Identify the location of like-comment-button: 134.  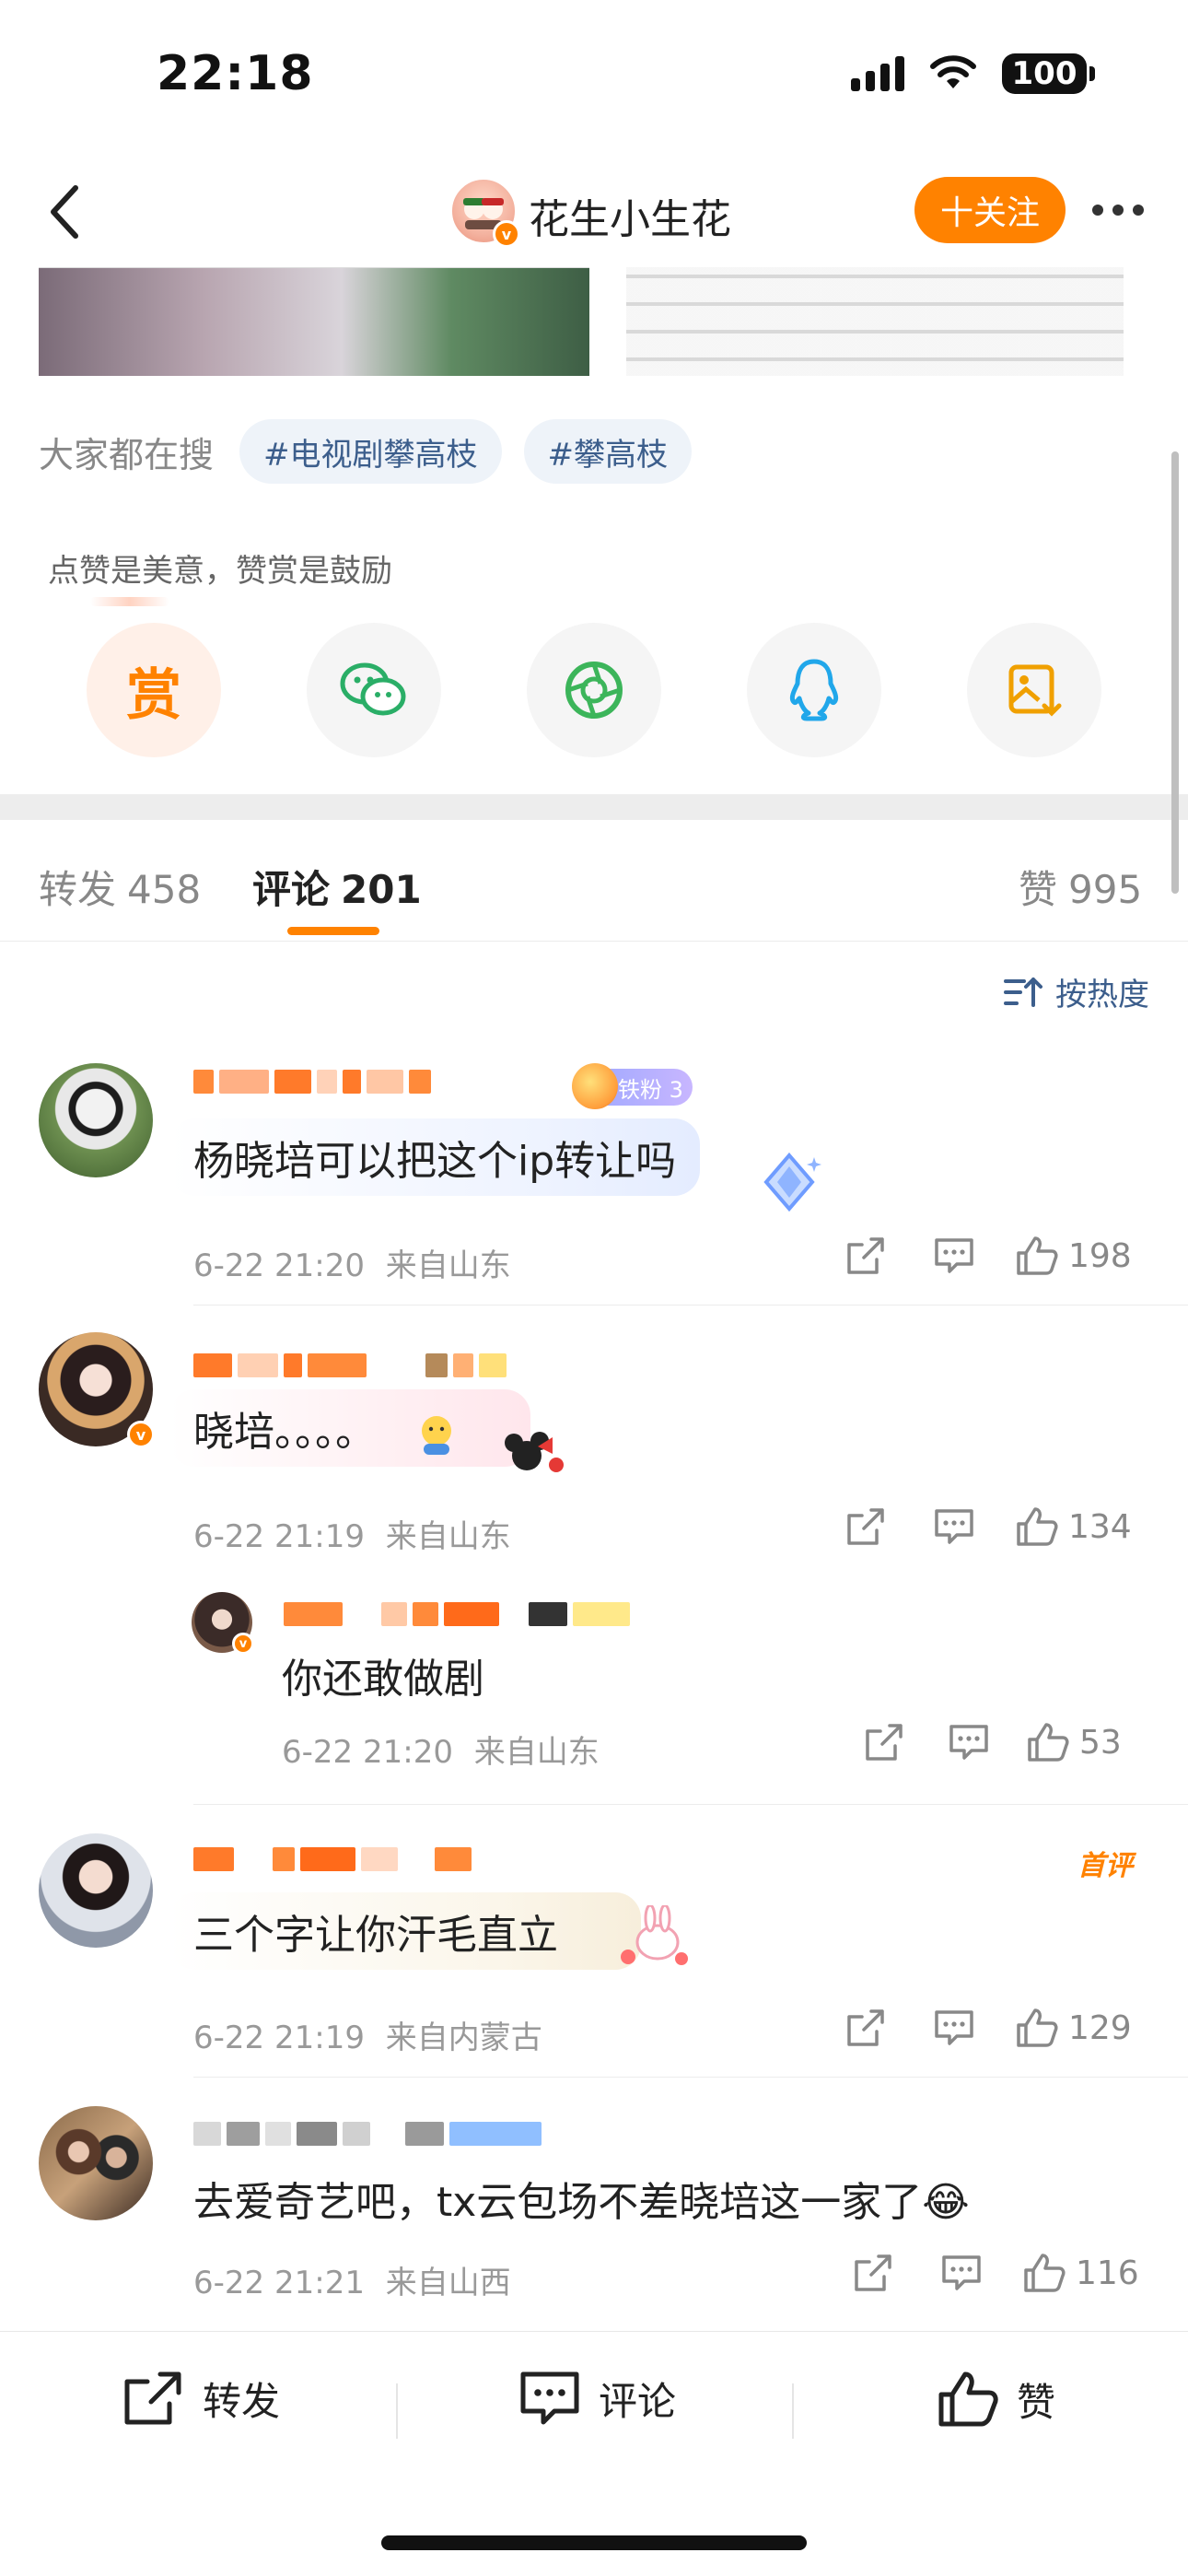
(1073, 1526).